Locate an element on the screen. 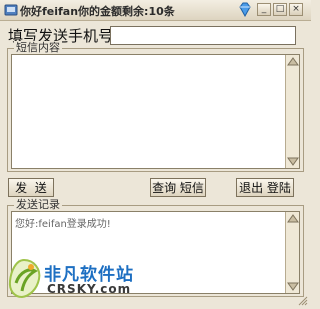  send-log-text: 您好:feifan登录成功! is located at coordinates (63, 224).